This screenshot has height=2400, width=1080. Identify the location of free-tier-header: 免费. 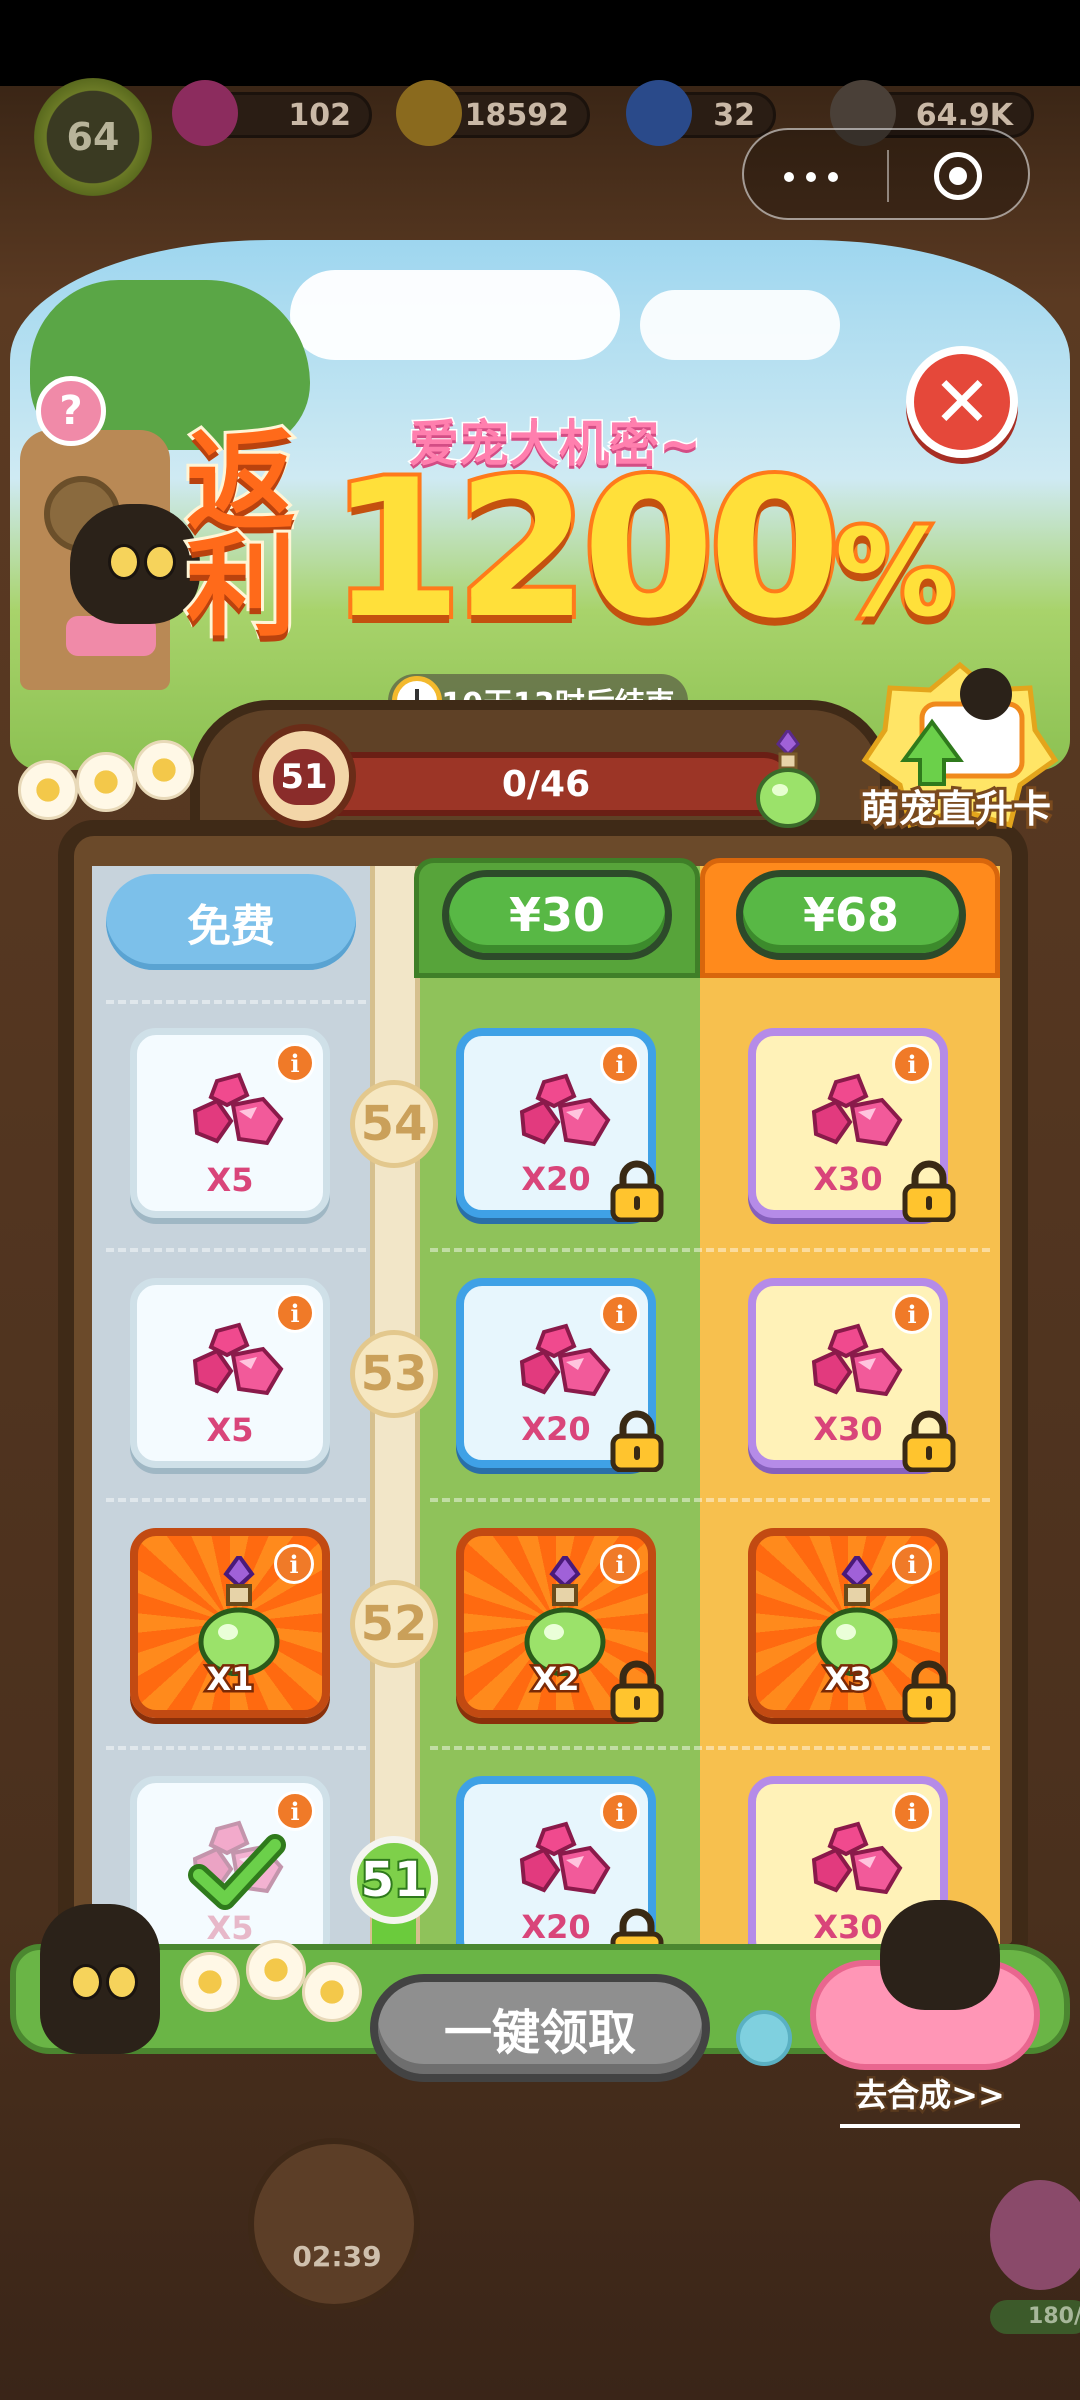
(231, 922).